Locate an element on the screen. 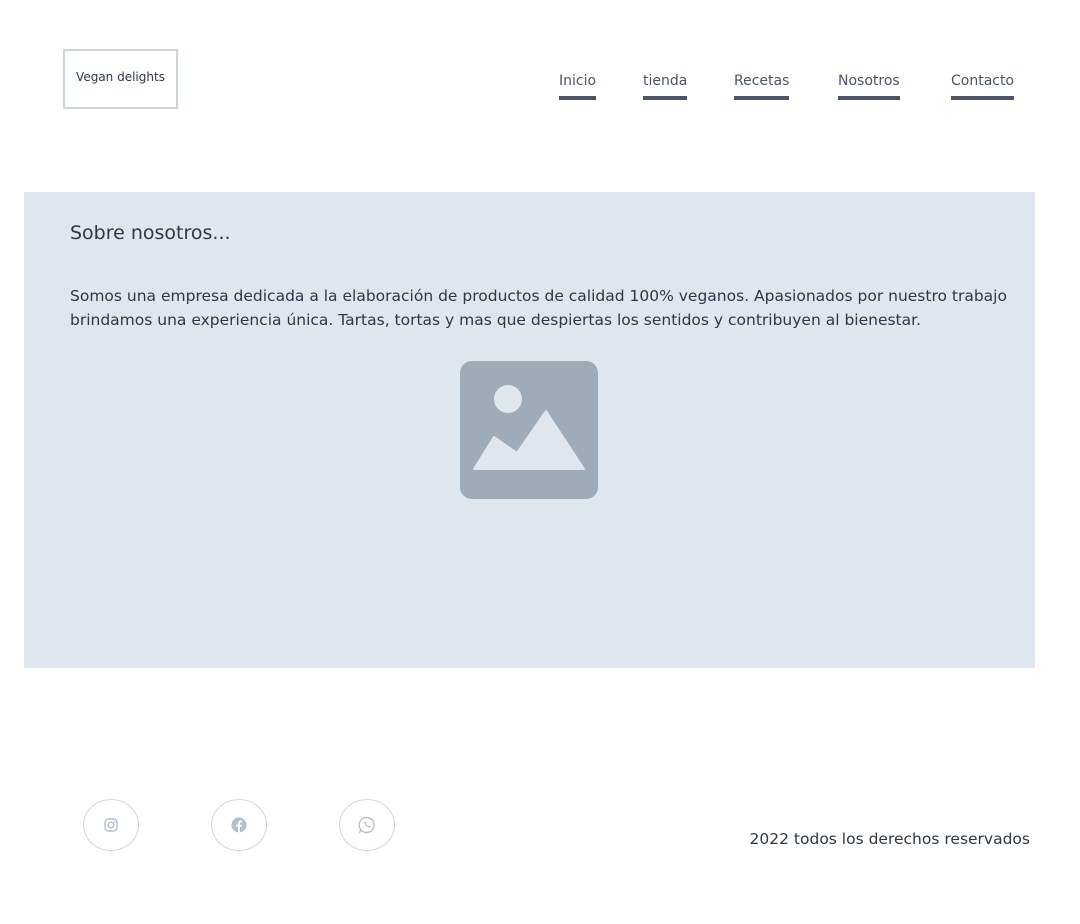 This screenshot has height=924, width=1080. instagram-link is located at coordinates (111, 825).